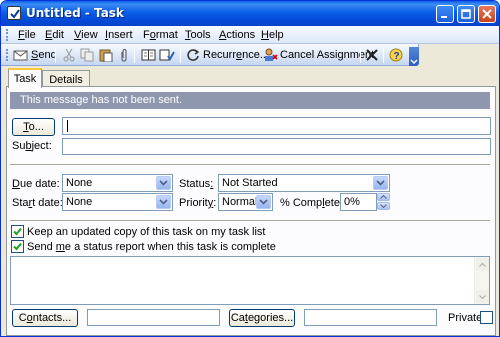  I want to click on toolbar-options-button, so click(414, 56).